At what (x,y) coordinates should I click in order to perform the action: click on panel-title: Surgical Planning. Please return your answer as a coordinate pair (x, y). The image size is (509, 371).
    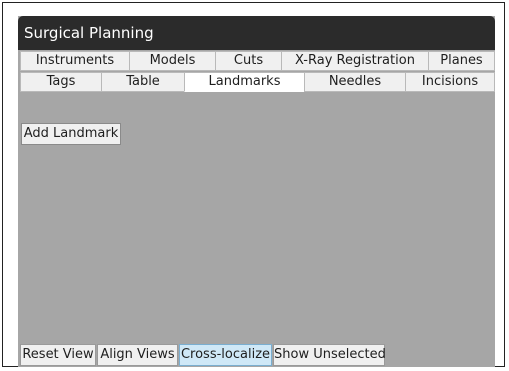
    Looking at the image, I should click on (256, 33).